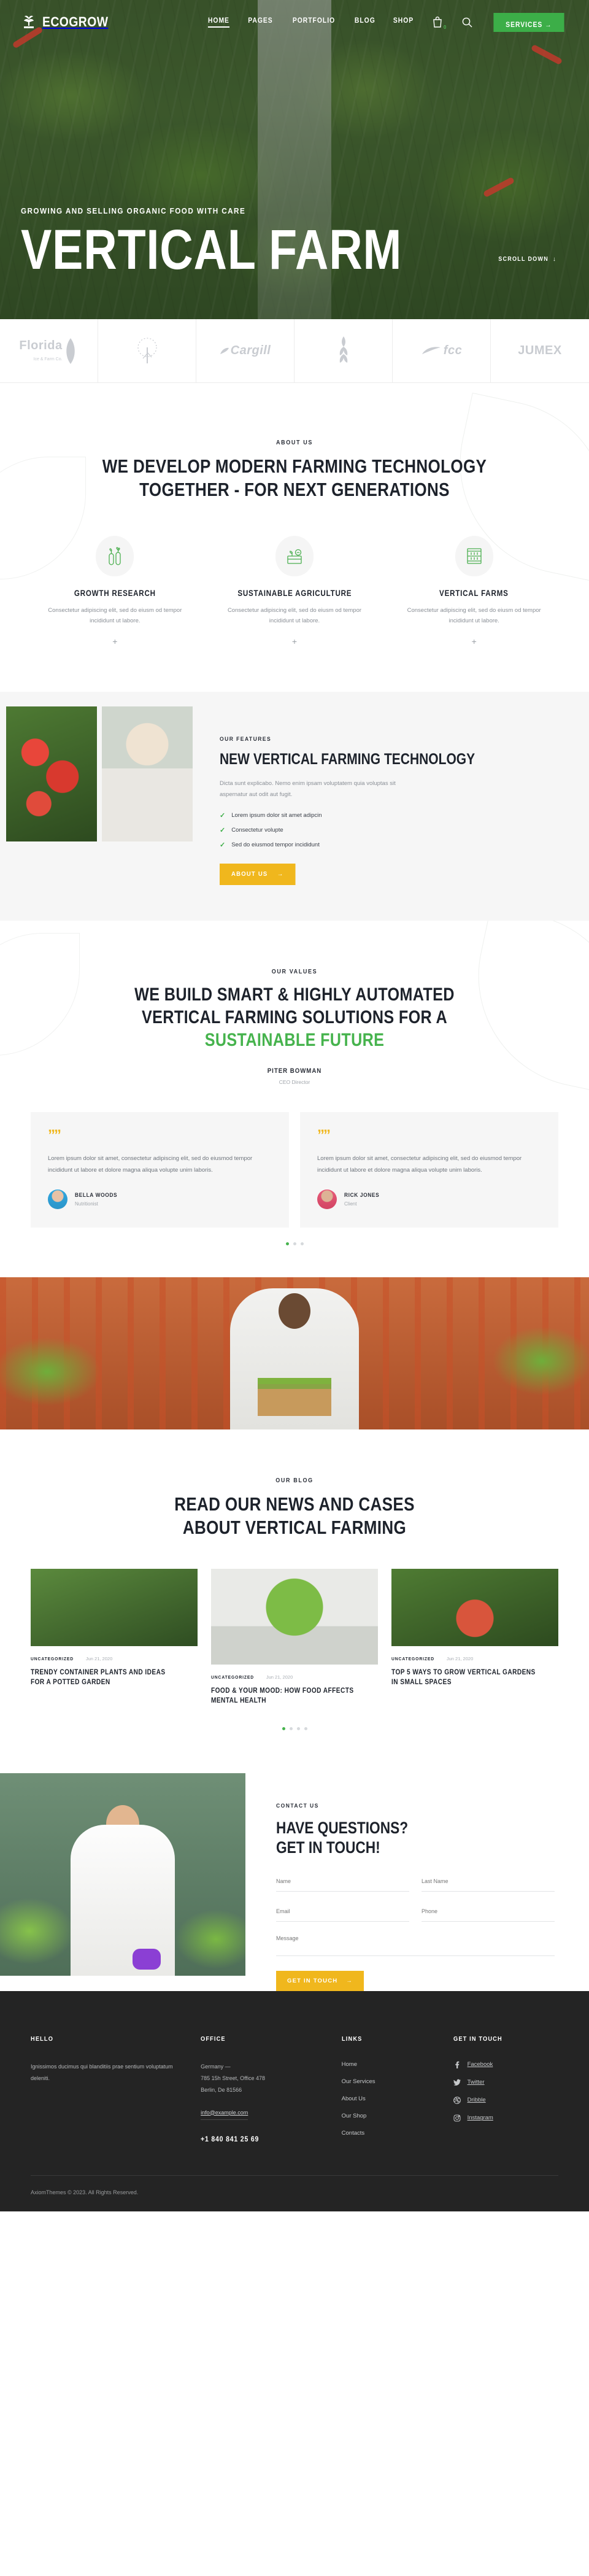 Image resolution: width=589 pixels, height=2576 pixels. Describe the element at coordinates (245, 350) in the screenshot. I see `brand-logo-cargill: Cargill` at that location.